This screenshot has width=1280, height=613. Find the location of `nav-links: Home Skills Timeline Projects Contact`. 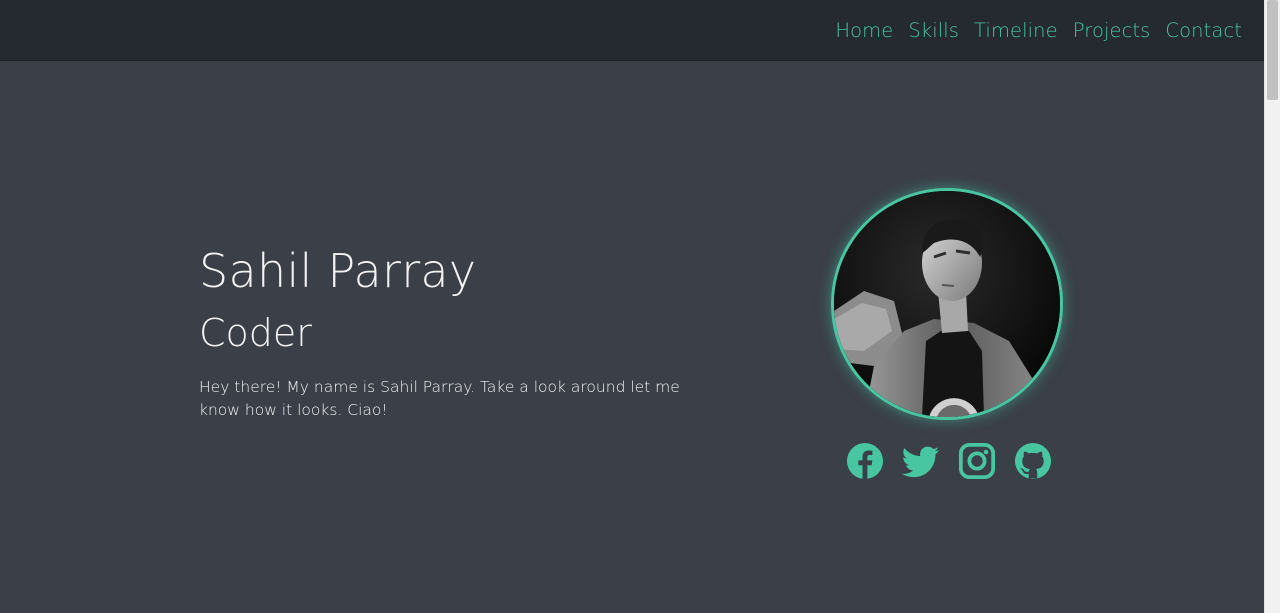

nav-links: Home Skills Timeline Projects Contact is located at coordinates (1038, 30).